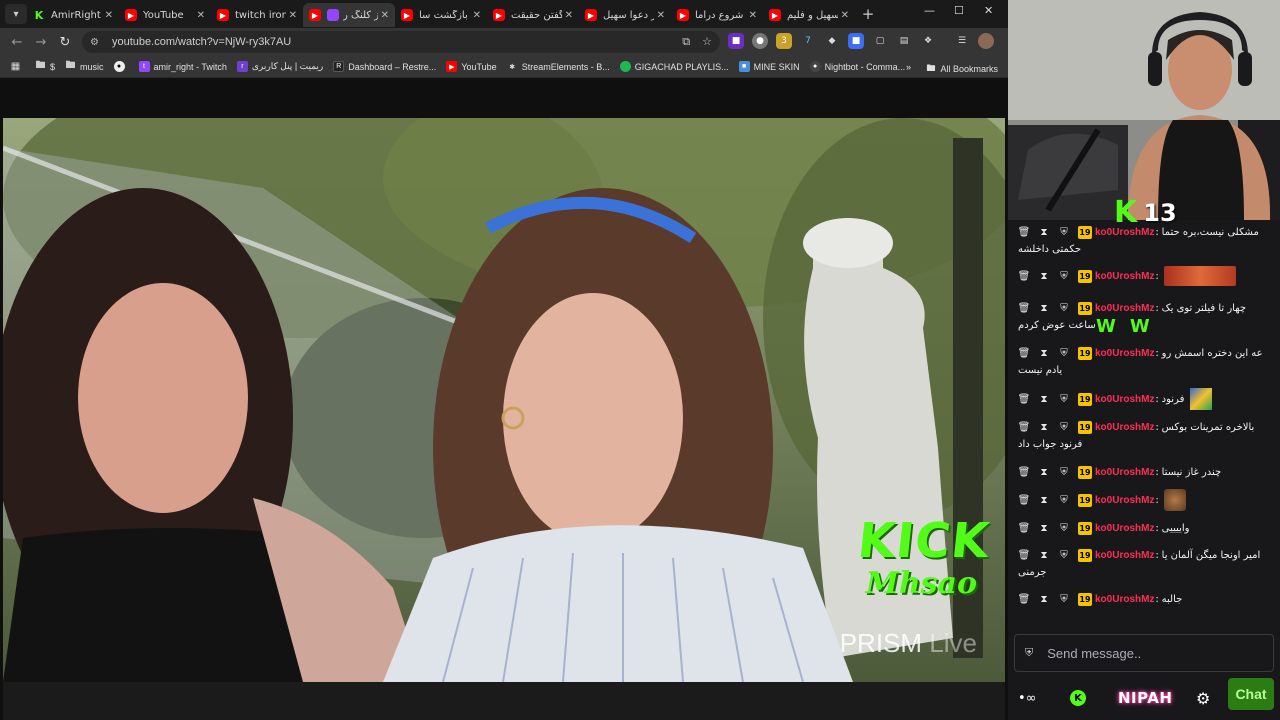  What do you see at coordinates (880, 41) in the screenshot?
I see `extension-icon: ▢` at bounding box center [880, 41].